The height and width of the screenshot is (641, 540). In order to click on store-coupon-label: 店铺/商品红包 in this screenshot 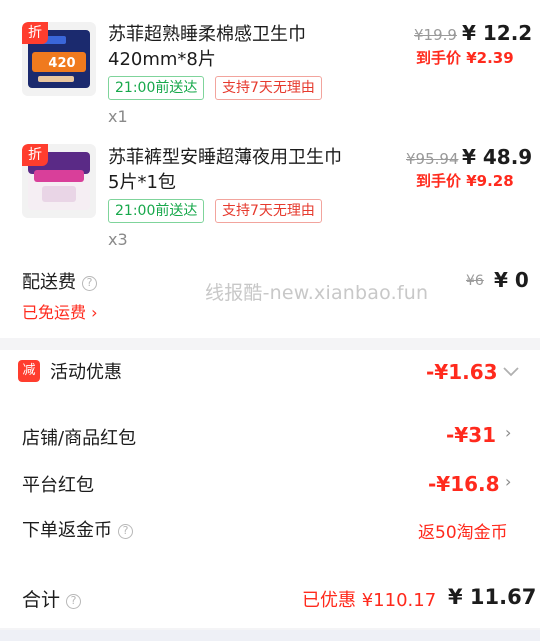, I will do `click(79, 438)`.